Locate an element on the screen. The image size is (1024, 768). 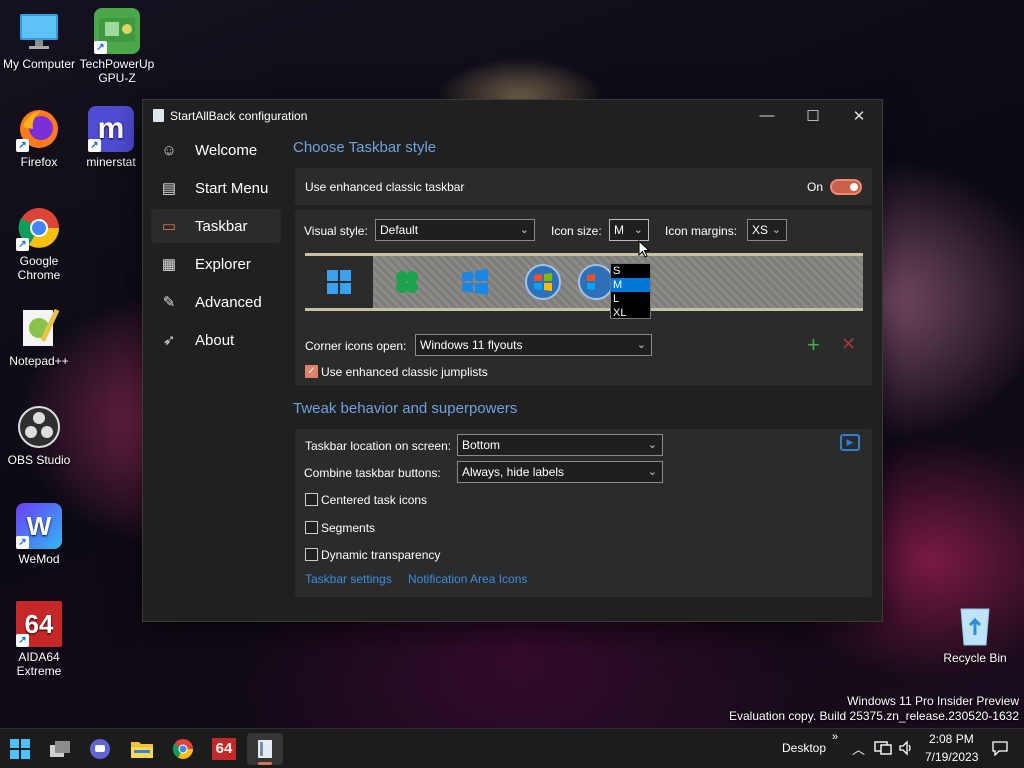
desktop-icon-minerstat: m ↗ minerstat is located at coordinates (111, 137).